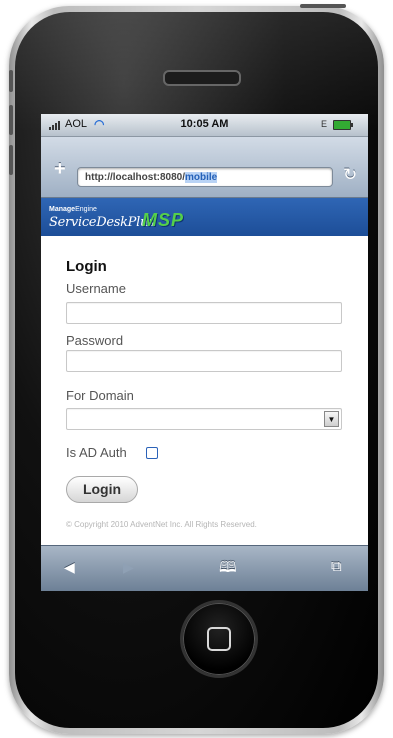 The width and height of the screenshot is (393, 738). I want to click on password-input, so click(204, 361).